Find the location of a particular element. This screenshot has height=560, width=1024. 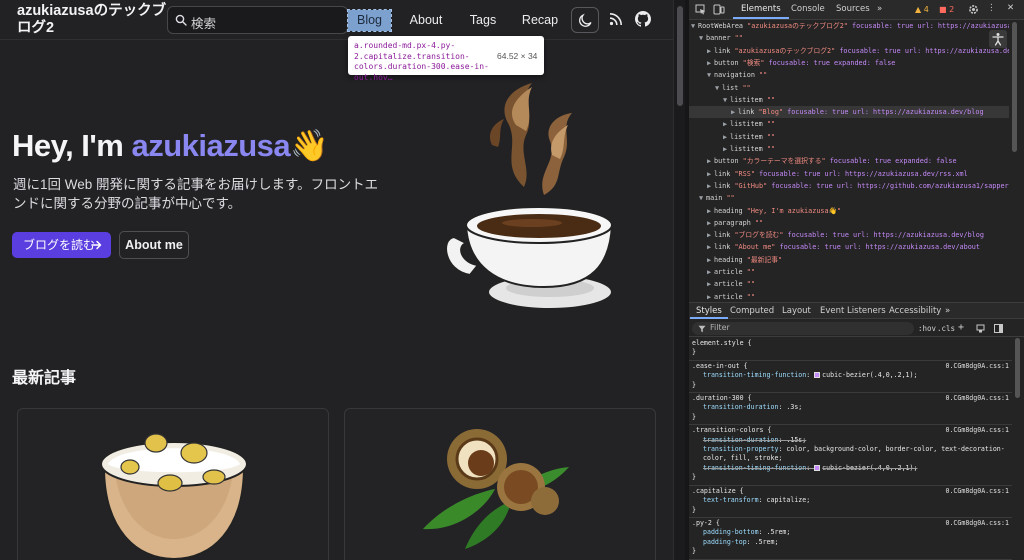

tab-accessibility: Accessibility is located at coordinates (915, 311).